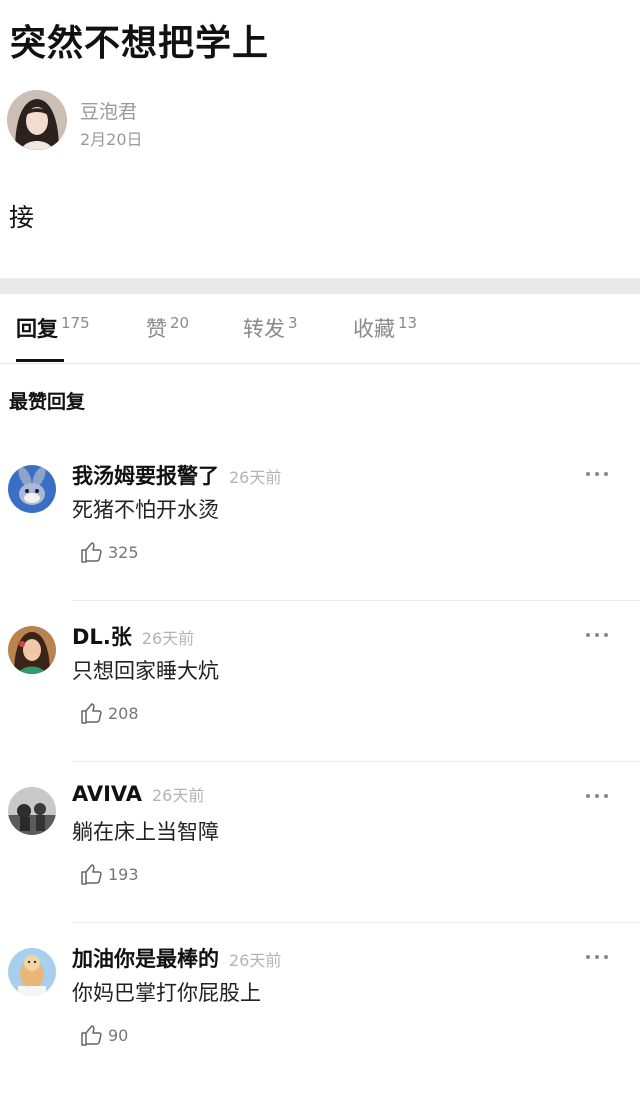 Image resolution: width=640 pixels, height=1103 pixels. What do you see at coordinates (123, 713) in the screenshot?
I see `like-count: 208` at bounding box center [123, 713].